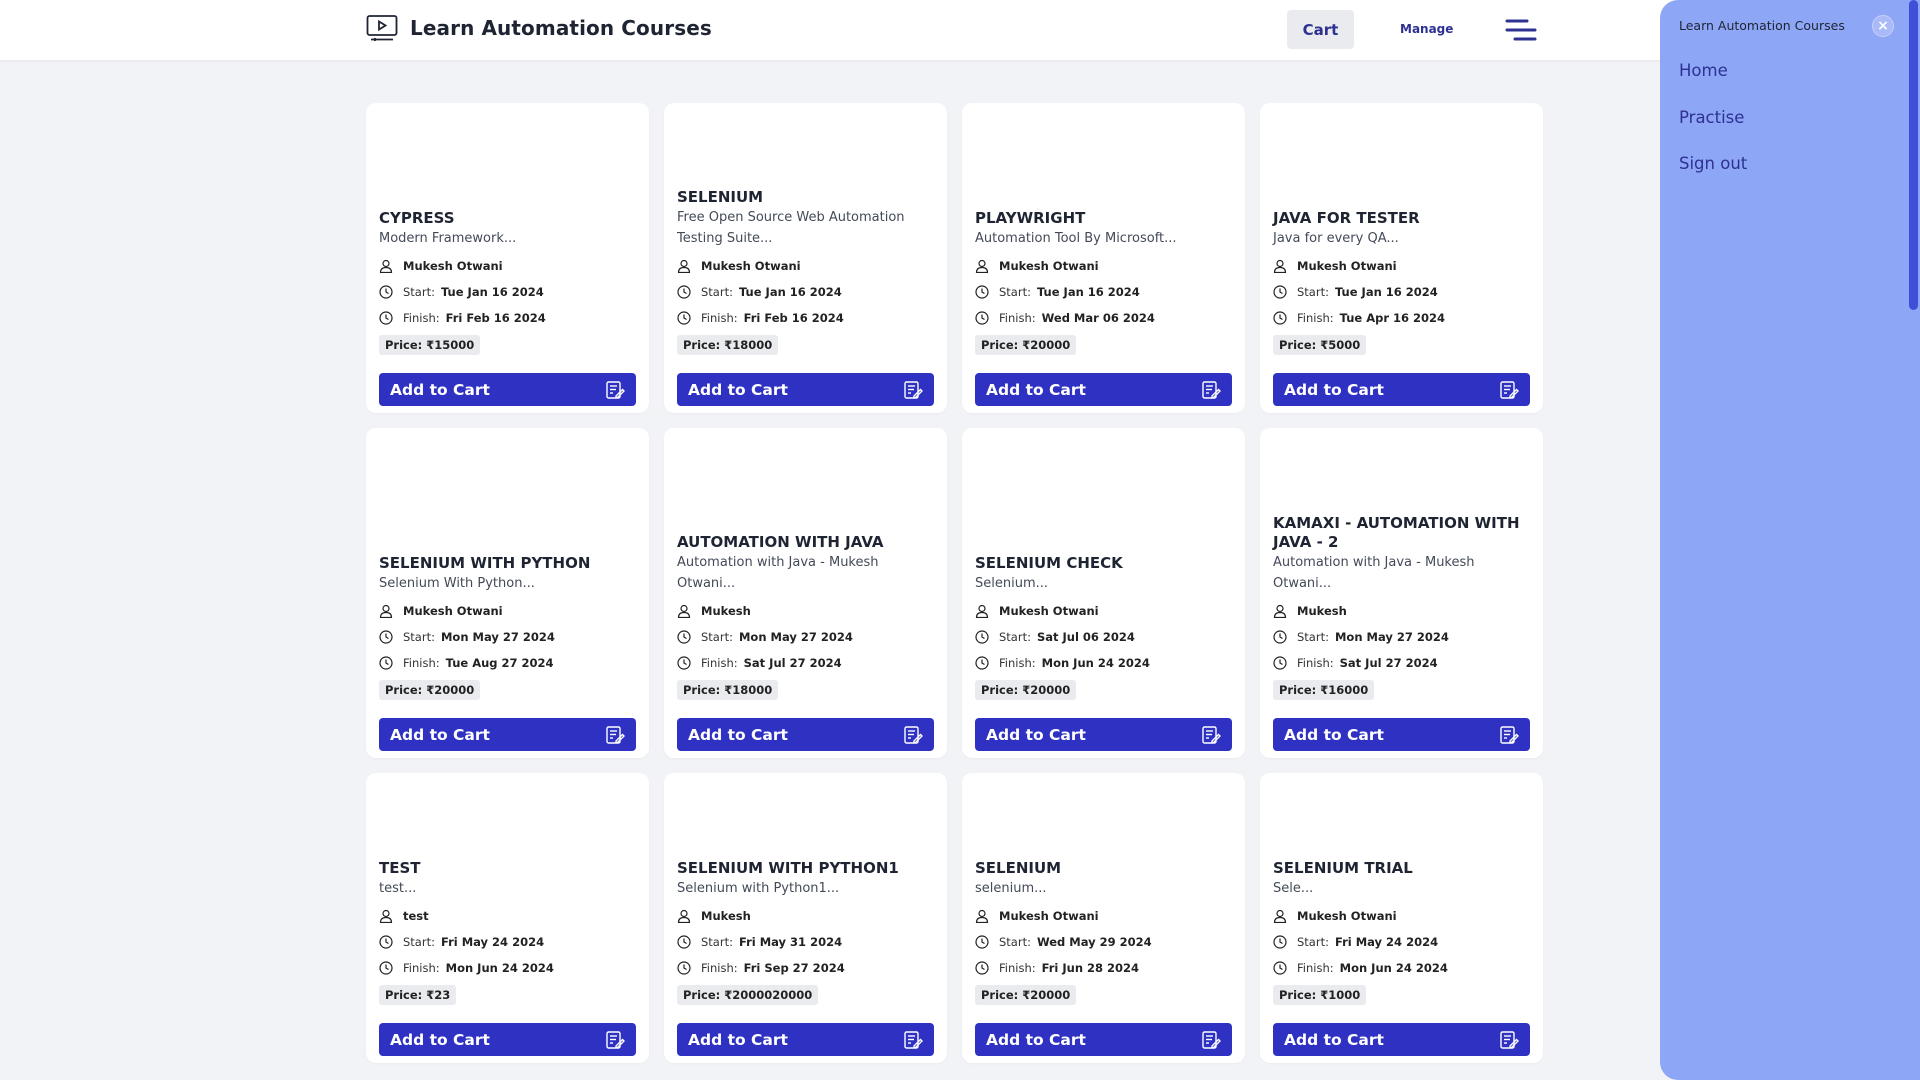 This screenshot has height=1080, width=1920. What do you see at coordinates (1098, 318) in the screenshot?
I see `course-finish-date: Wed Mar 06 2024` at bounding box center [1098, 318].